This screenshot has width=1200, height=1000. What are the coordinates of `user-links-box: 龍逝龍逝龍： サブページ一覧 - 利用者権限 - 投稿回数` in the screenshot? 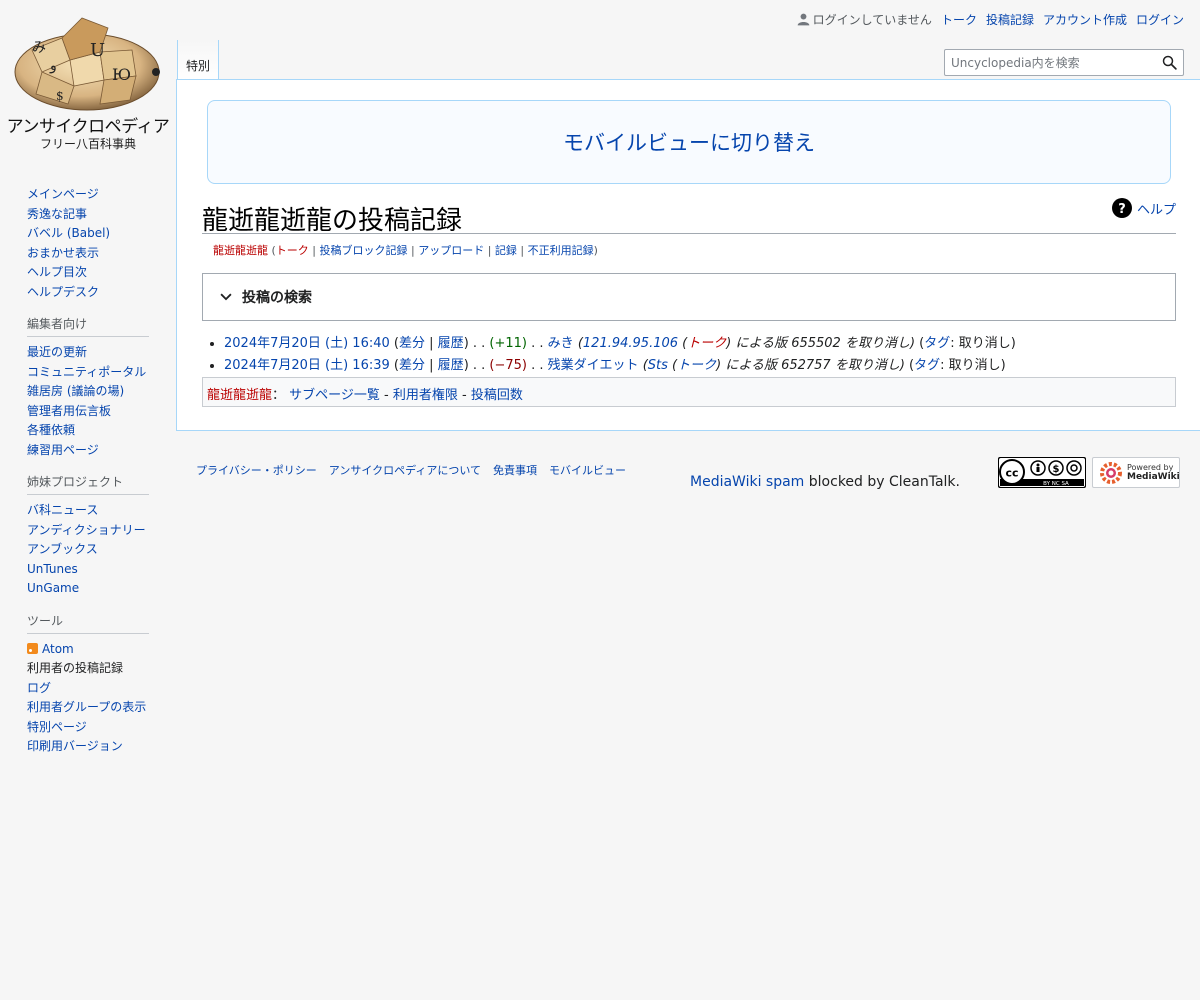 It's located at (689, 392).